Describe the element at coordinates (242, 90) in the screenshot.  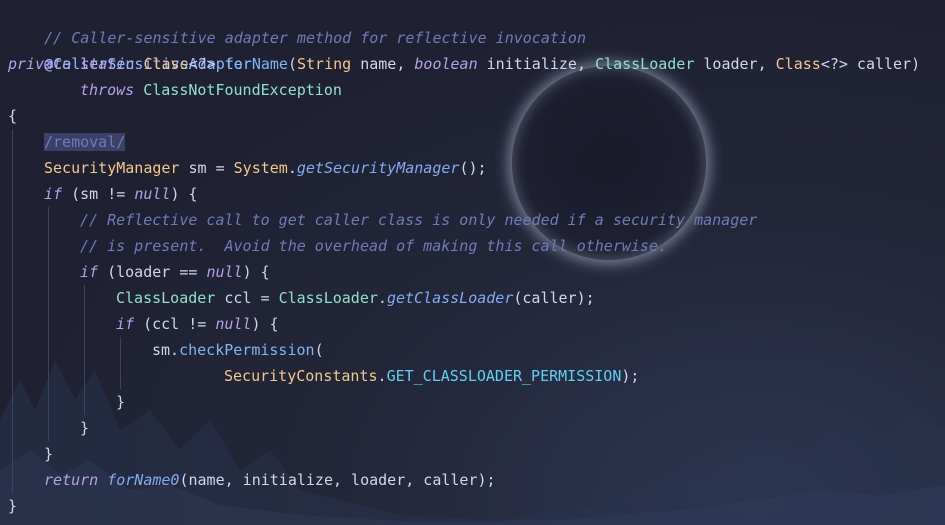
I see `class-name: ClassNotFoundException` at that location.